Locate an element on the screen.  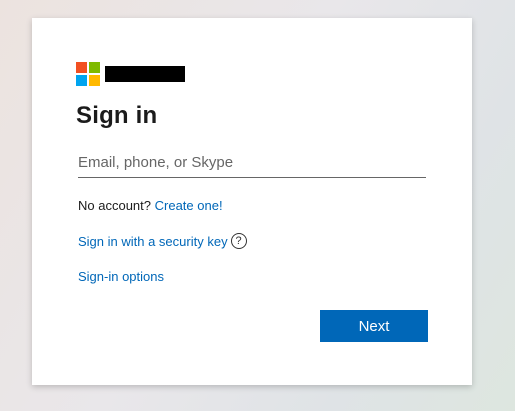
next-button: Next is located at coordinates (374, 326).